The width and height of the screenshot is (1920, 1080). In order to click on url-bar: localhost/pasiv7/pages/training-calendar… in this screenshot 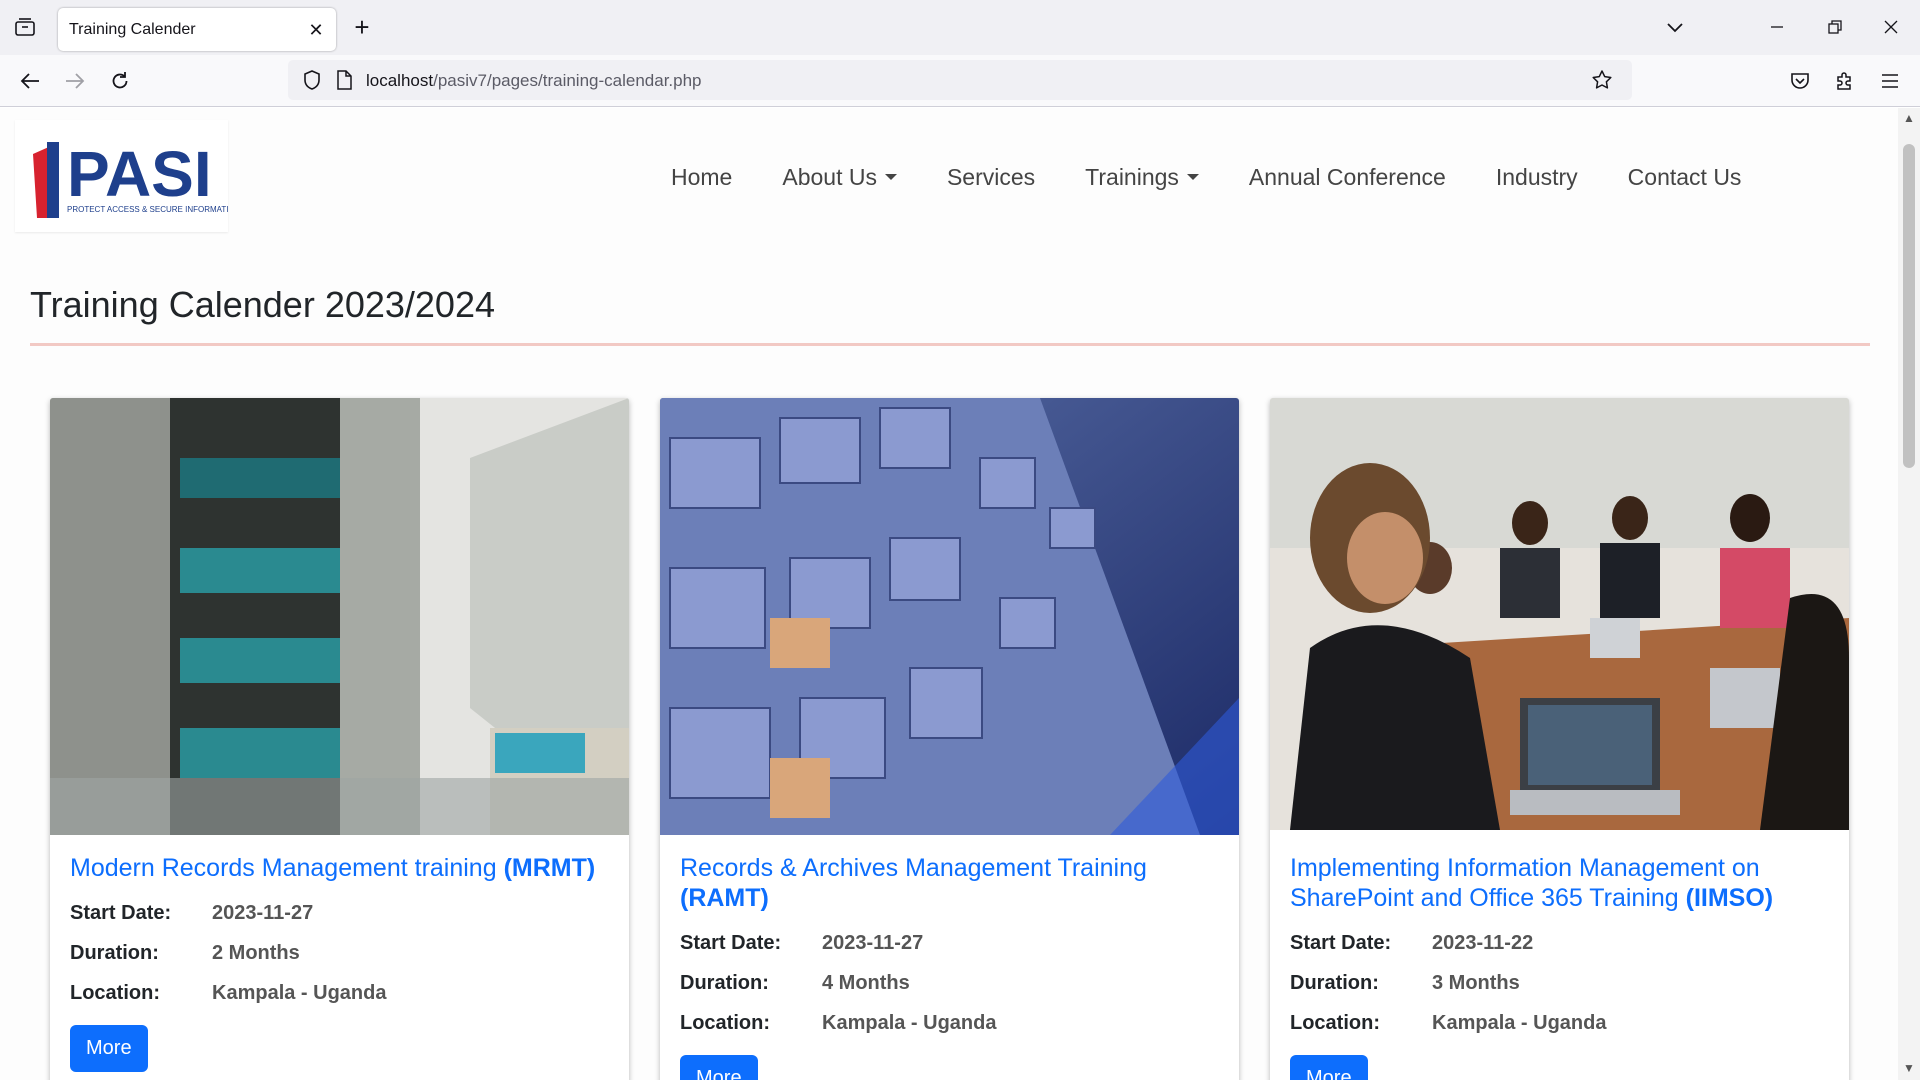, I will do `click(960, 80)`.